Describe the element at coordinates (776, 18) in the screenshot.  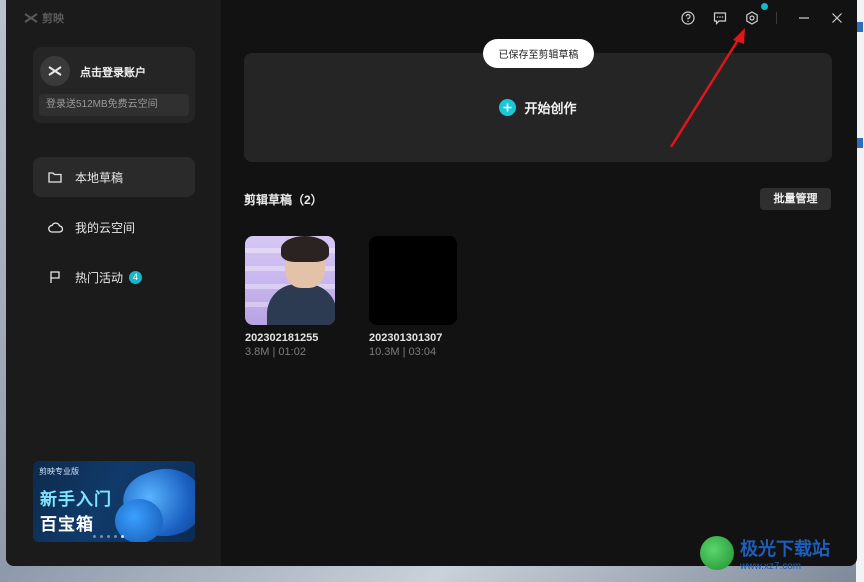
I see `divider` at that location.